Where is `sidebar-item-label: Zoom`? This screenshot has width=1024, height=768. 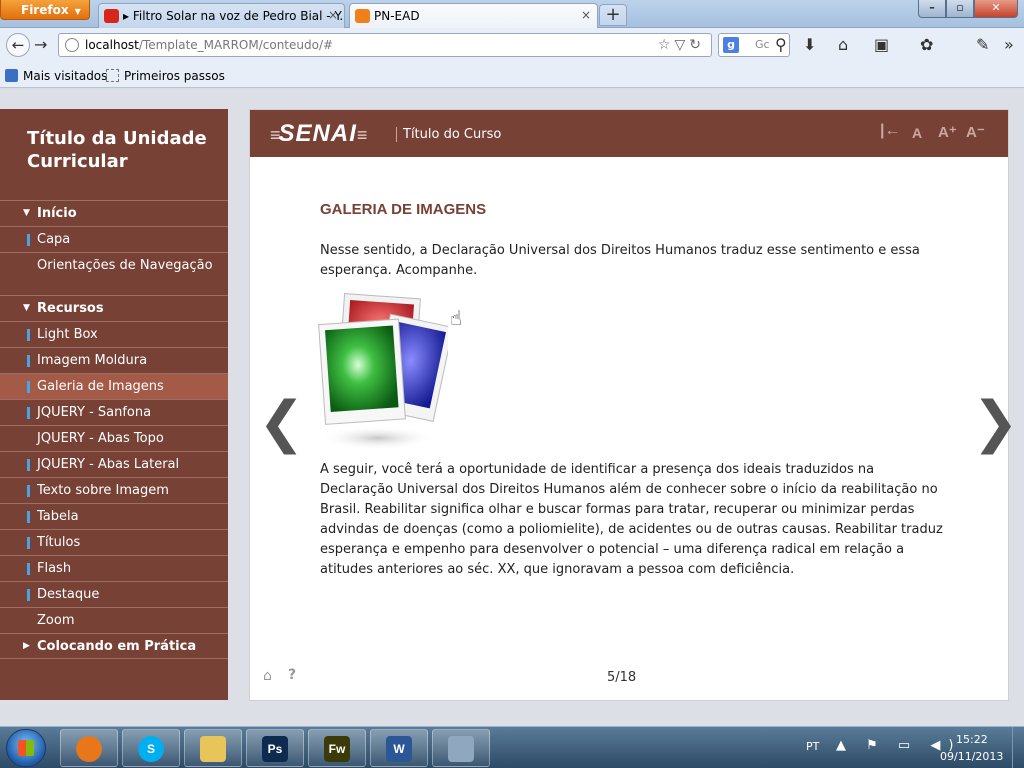
sidebar-item-label: Zoom is located at coordinates (56, 620).